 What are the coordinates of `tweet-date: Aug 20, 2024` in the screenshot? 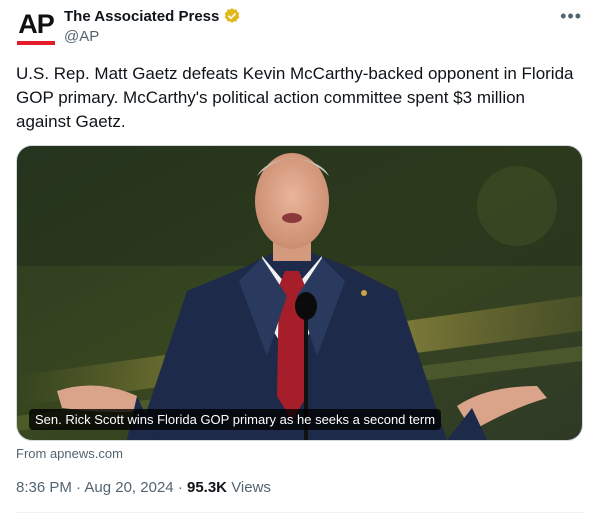 It's located at (128, 487).